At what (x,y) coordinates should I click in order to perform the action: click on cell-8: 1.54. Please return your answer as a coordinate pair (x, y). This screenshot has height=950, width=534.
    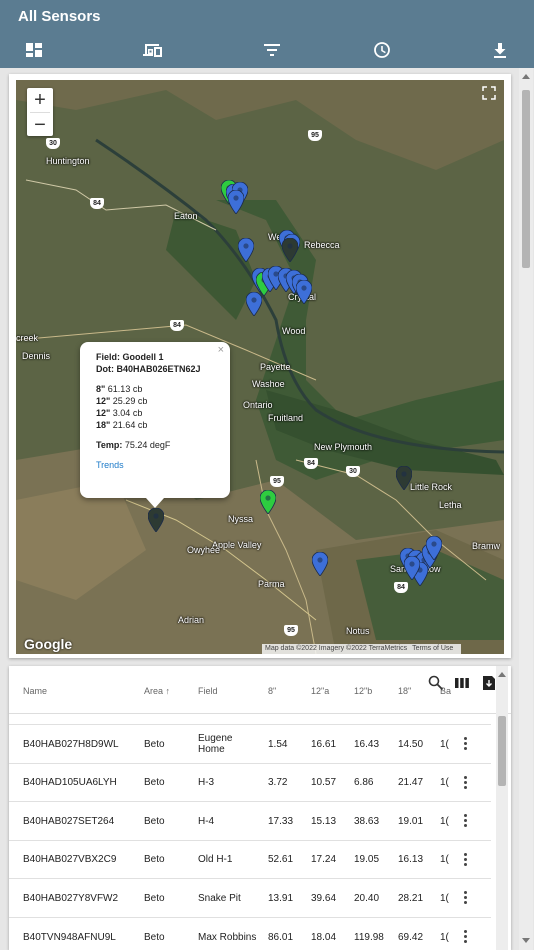
    Looking at the image, I should click on (278, 744).